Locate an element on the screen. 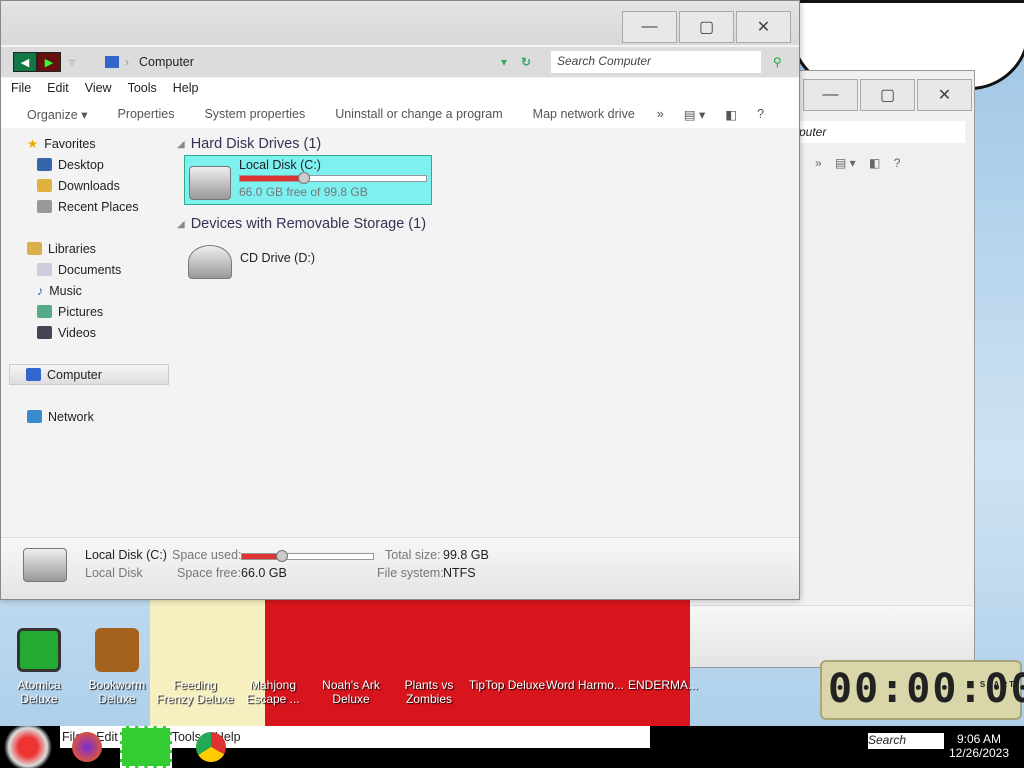  chrome-icon is located at coordinates (211, 747).